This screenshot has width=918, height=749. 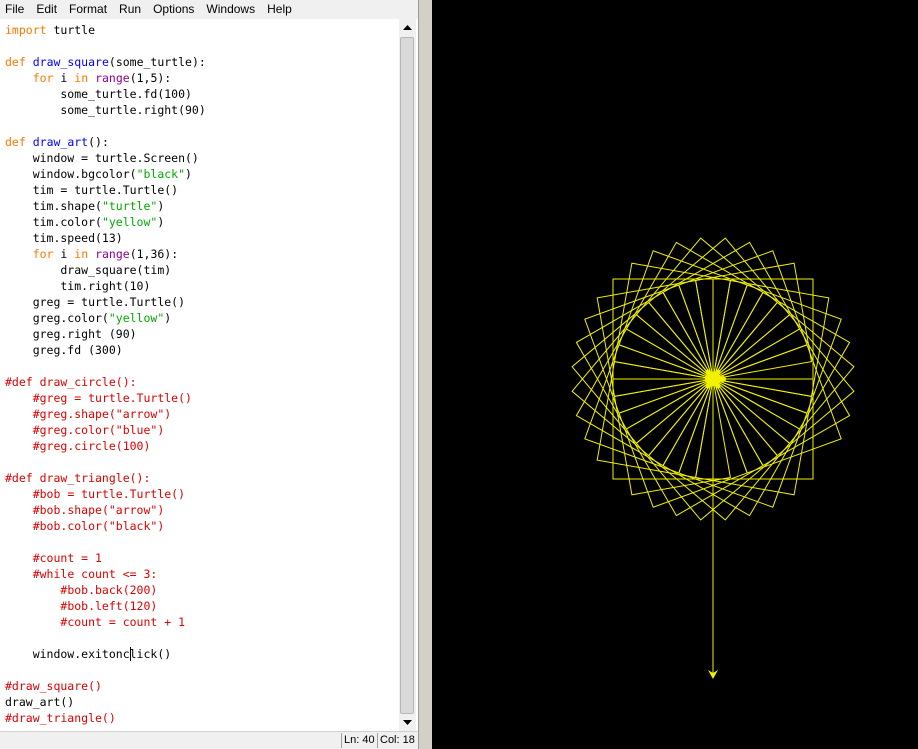 I want to click on scroll-up-button, so click(x=407, y=27).